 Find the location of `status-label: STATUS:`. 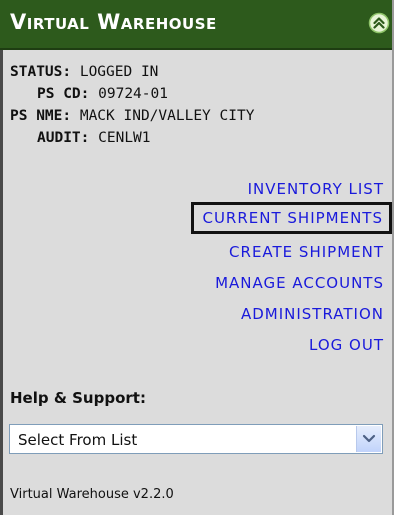

status-label: STATUS: is located at coordinates (41, 72).